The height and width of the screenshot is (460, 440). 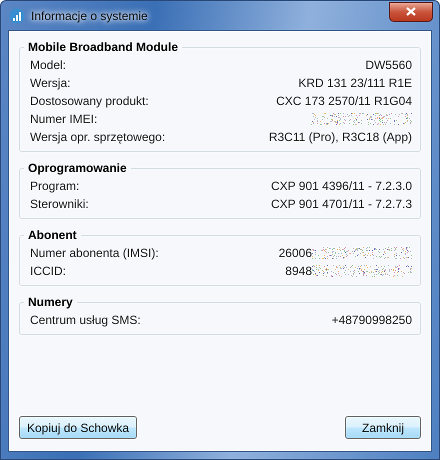 What do you see at coordinates (295, 253) in the screenshot?
I see `field-value: 26006` at bounding box center [295, 253].